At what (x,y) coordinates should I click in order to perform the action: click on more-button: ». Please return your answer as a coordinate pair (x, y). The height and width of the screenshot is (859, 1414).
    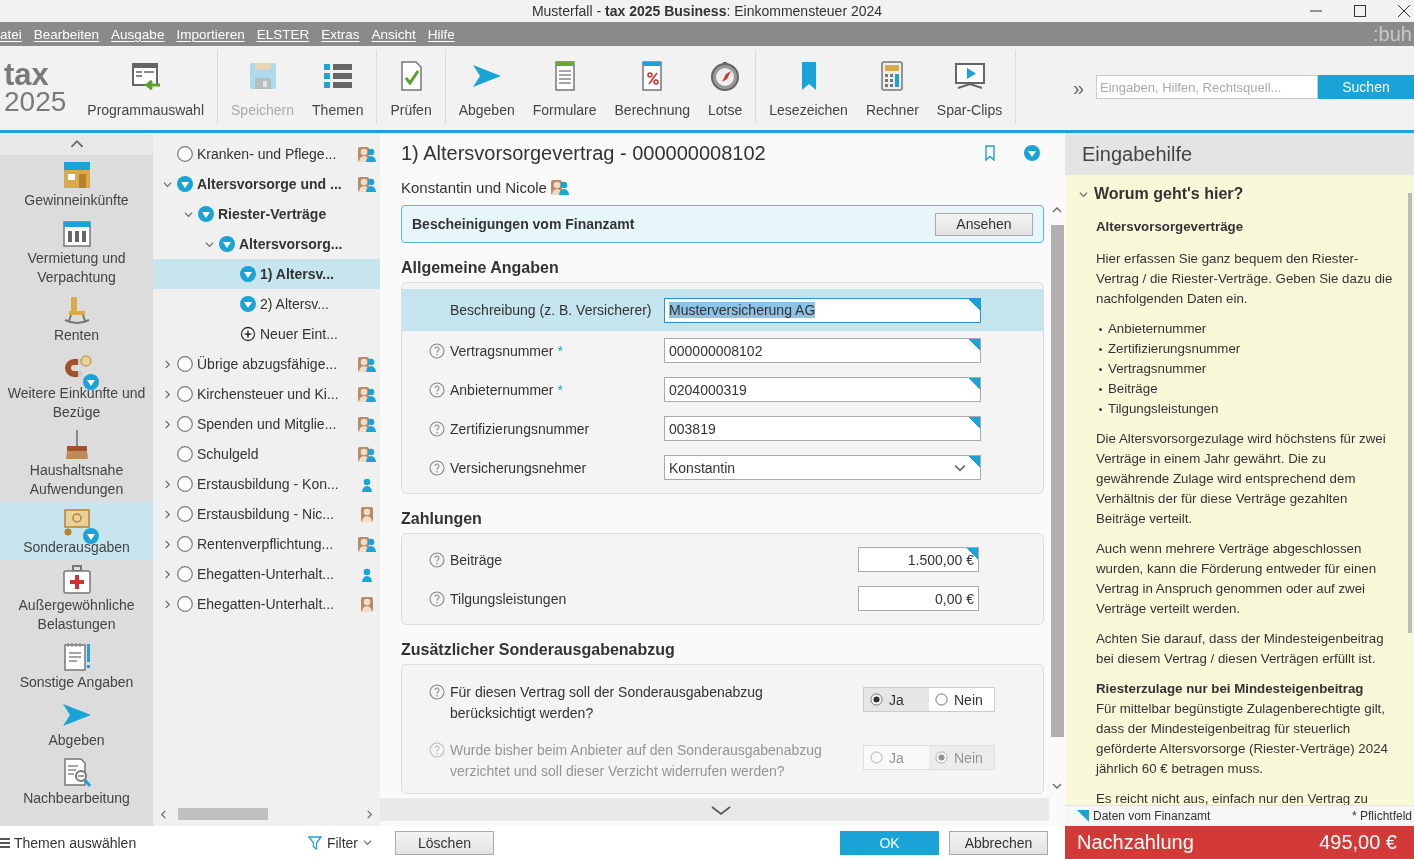
    Looking at the image, I should click on (1084, 88).